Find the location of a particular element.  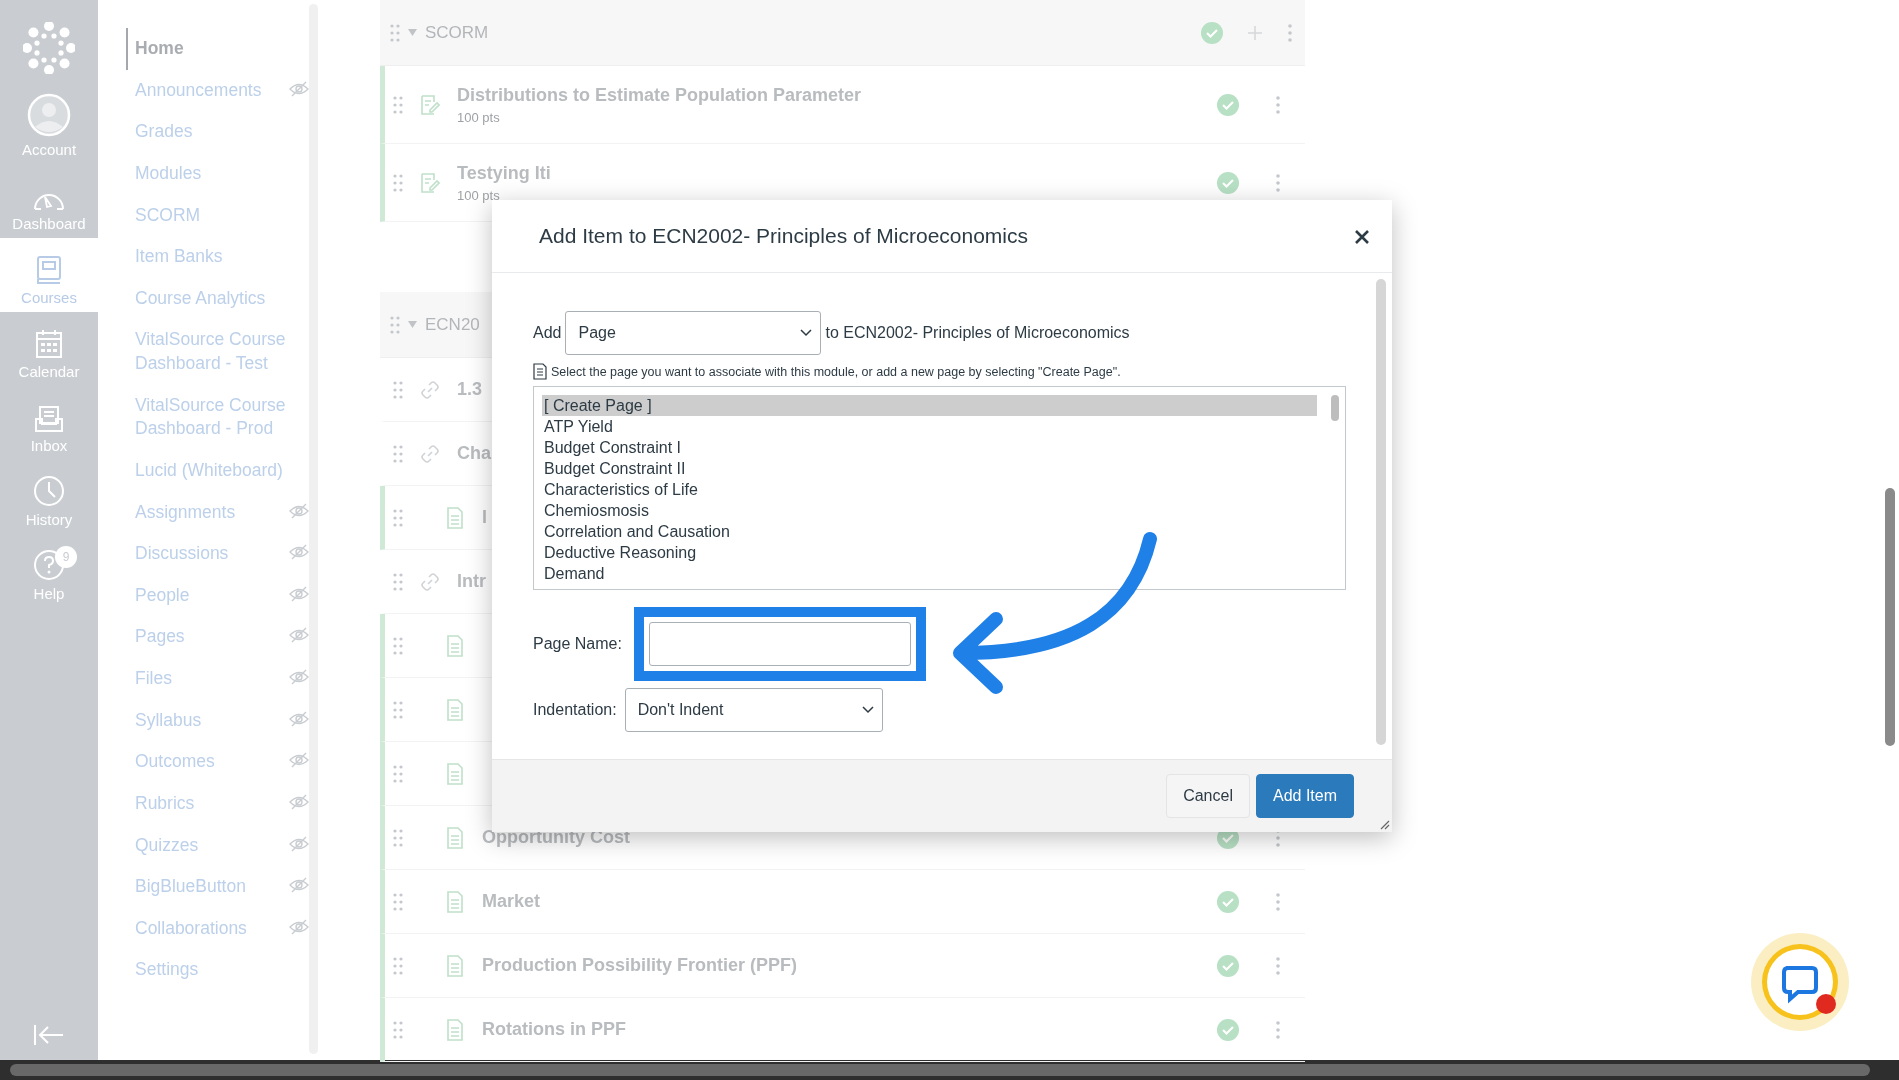

course-nav-link: Outcomes is located at coordinates (218, 762).